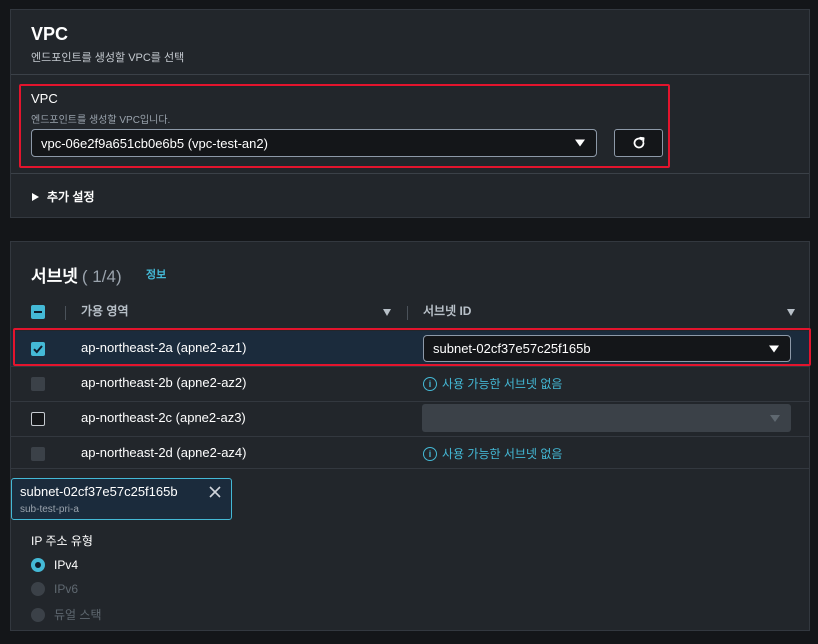 This screenshot has height=644, width=818. Describe the element at coordinates (410, 418) in the screenshot. I see `table-row: ap-northeast-2c (apne2-az3)` at that location.